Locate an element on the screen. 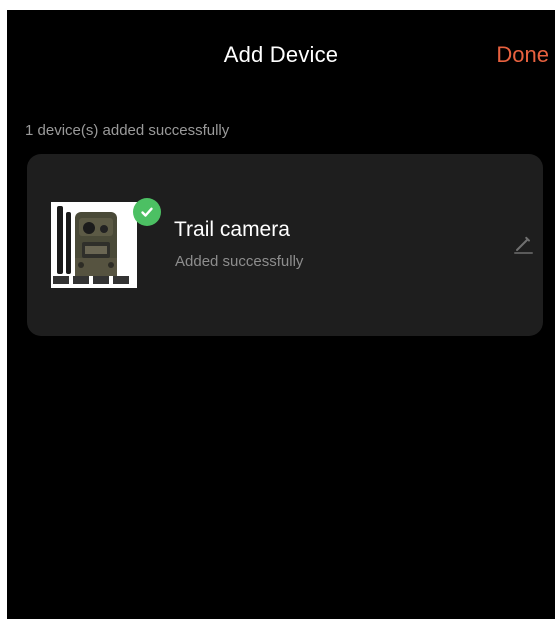  device-name: Trail camera is located at coordinates (232, 229).